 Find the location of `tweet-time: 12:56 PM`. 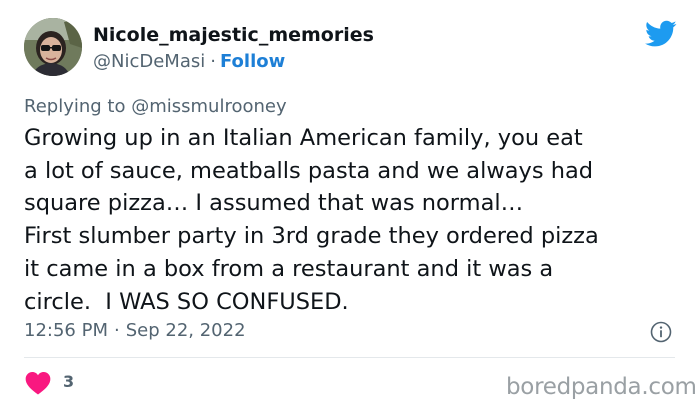

tweet-time: 12:56 PM is located at coordinates (66, 330).